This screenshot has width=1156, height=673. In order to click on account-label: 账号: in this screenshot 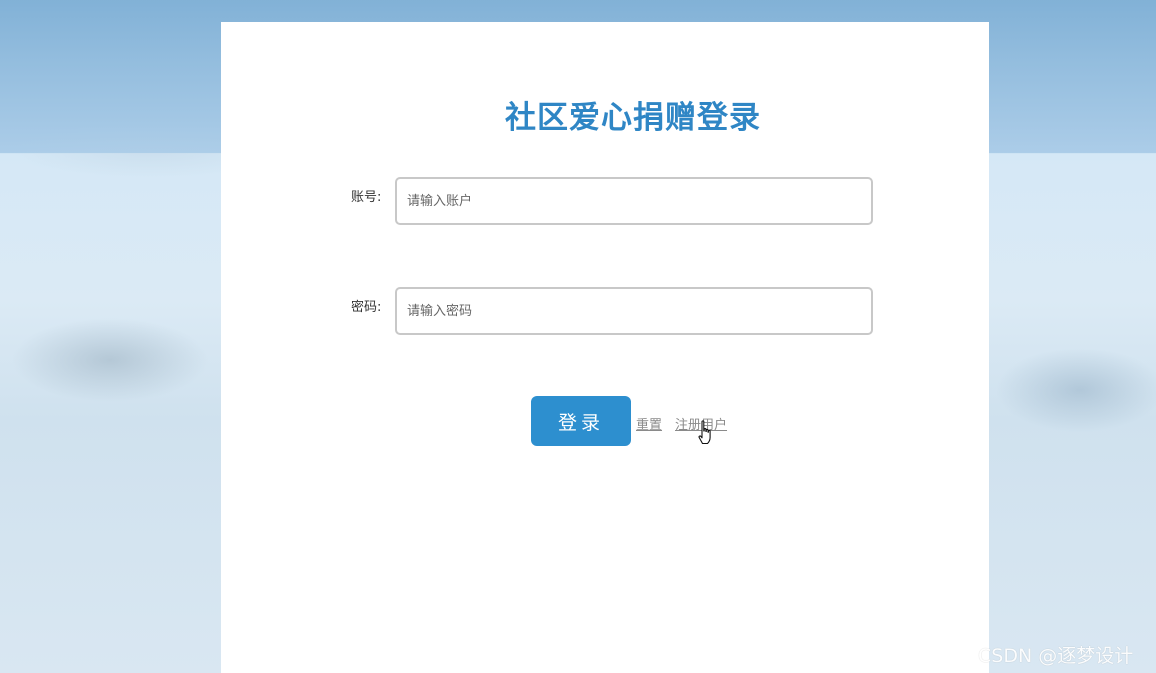, I will do `click(366, 197)`.